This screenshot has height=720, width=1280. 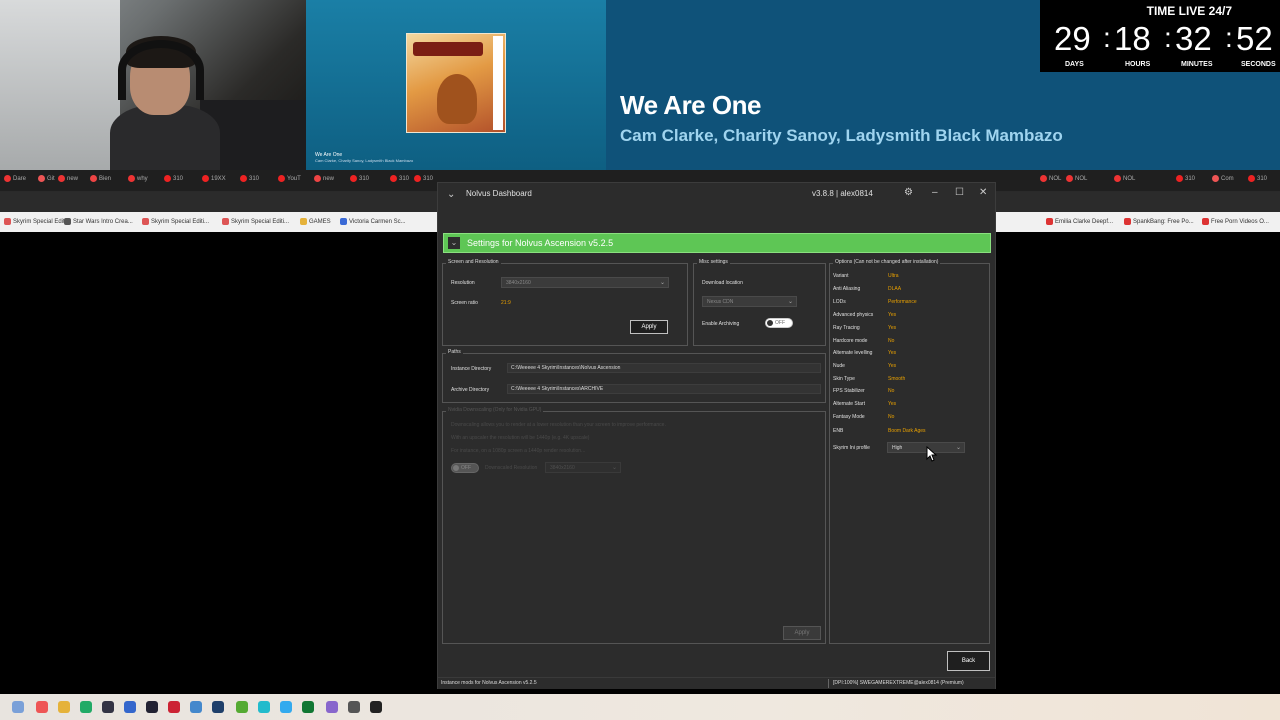 I want to click on webcam-feed, so click(x=153, y=85).